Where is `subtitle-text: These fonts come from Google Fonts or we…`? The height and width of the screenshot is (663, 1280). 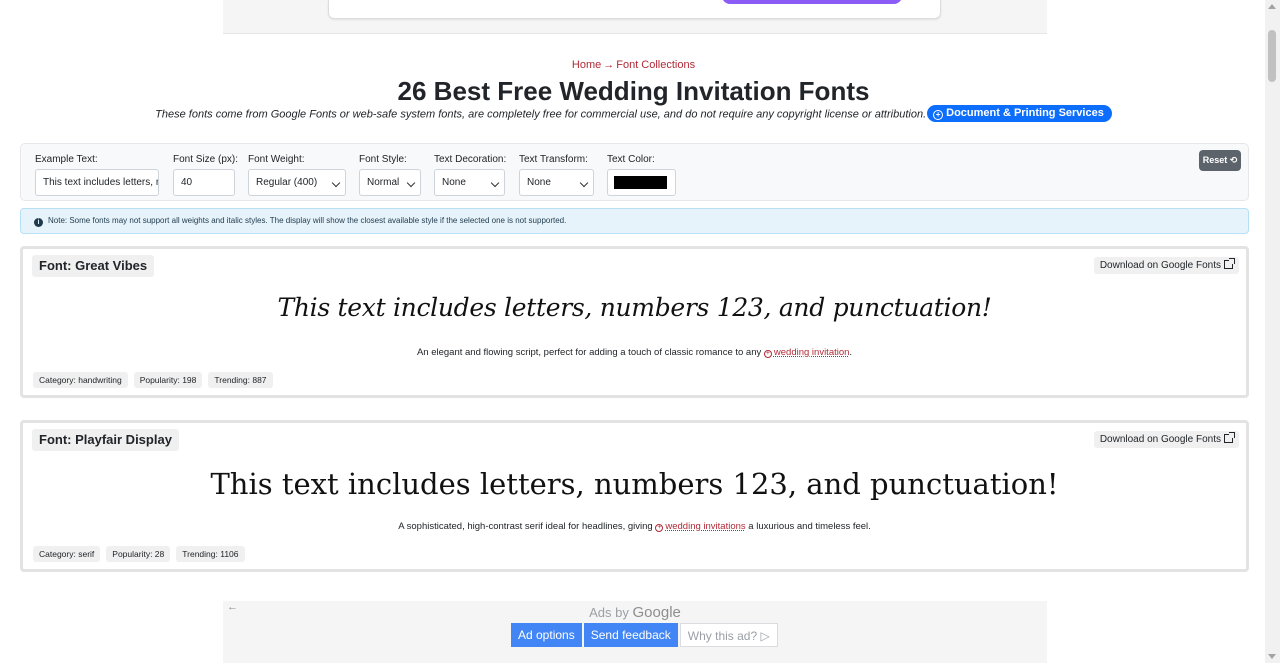 subtitle-text: These fonts come from Google Fonts or we… is located at coordinates (541, 114).